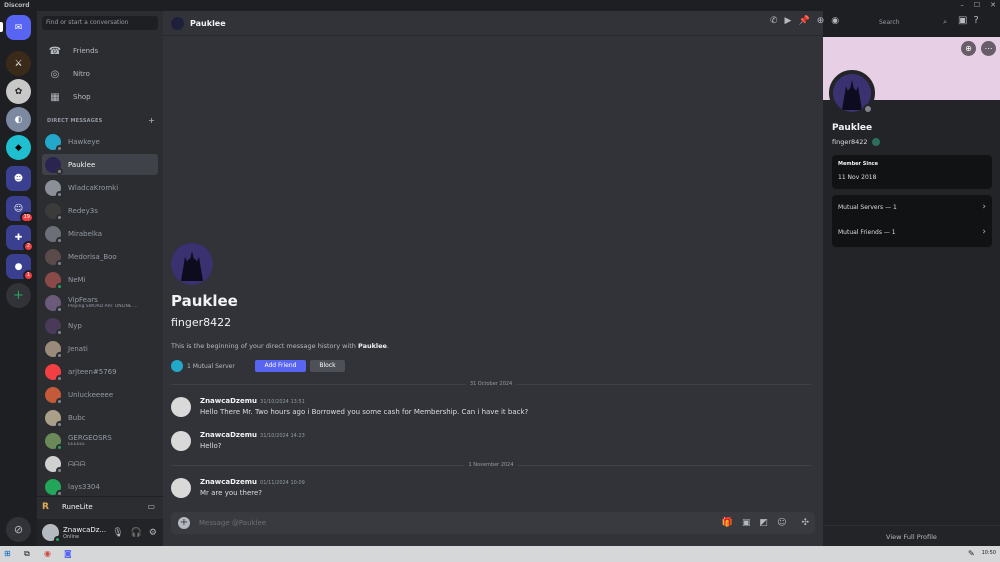  What do you see at coordinates (100, 256) in the screenshot?
I see `dm-item: Medorisa_Boo` at bounding box center [100, 256].